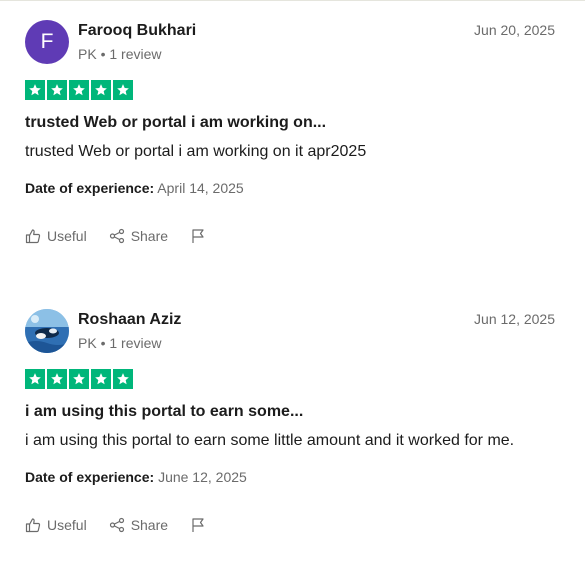 The height and width of the screenshot is (569, 585). I want to click on reviewer-name: Farooq Bukhari, so click(137, 31).